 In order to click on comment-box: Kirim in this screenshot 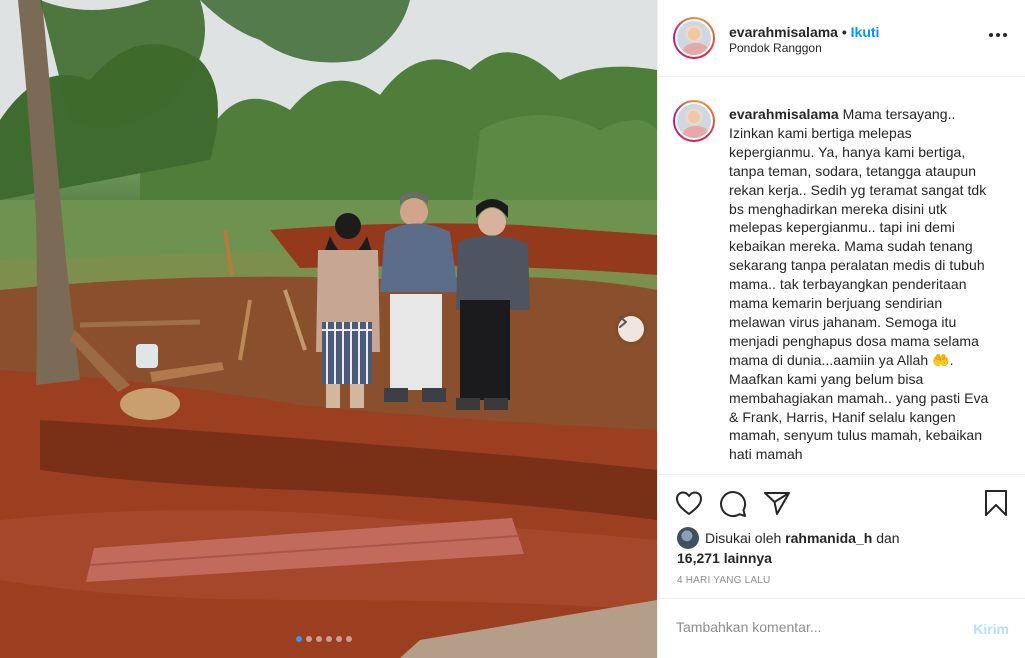, I will do `click(841, 628)`.